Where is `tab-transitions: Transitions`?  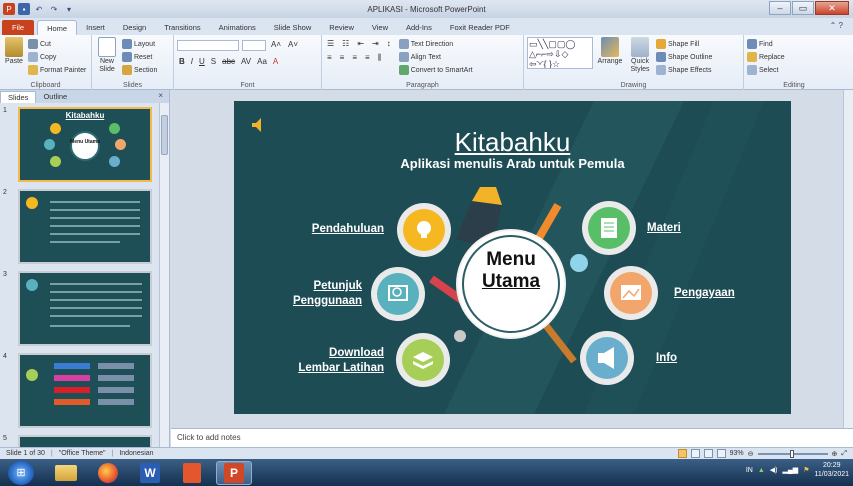 tab-transitions: Transitions is located at coordinates (182, 27).